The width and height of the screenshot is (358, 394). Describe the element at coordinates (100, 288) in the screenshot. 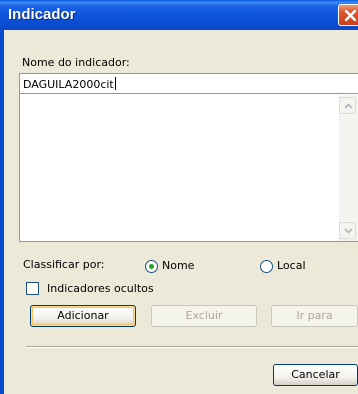

I see `hidden-bookmarks-label: Indicadores ocultos` at that location.